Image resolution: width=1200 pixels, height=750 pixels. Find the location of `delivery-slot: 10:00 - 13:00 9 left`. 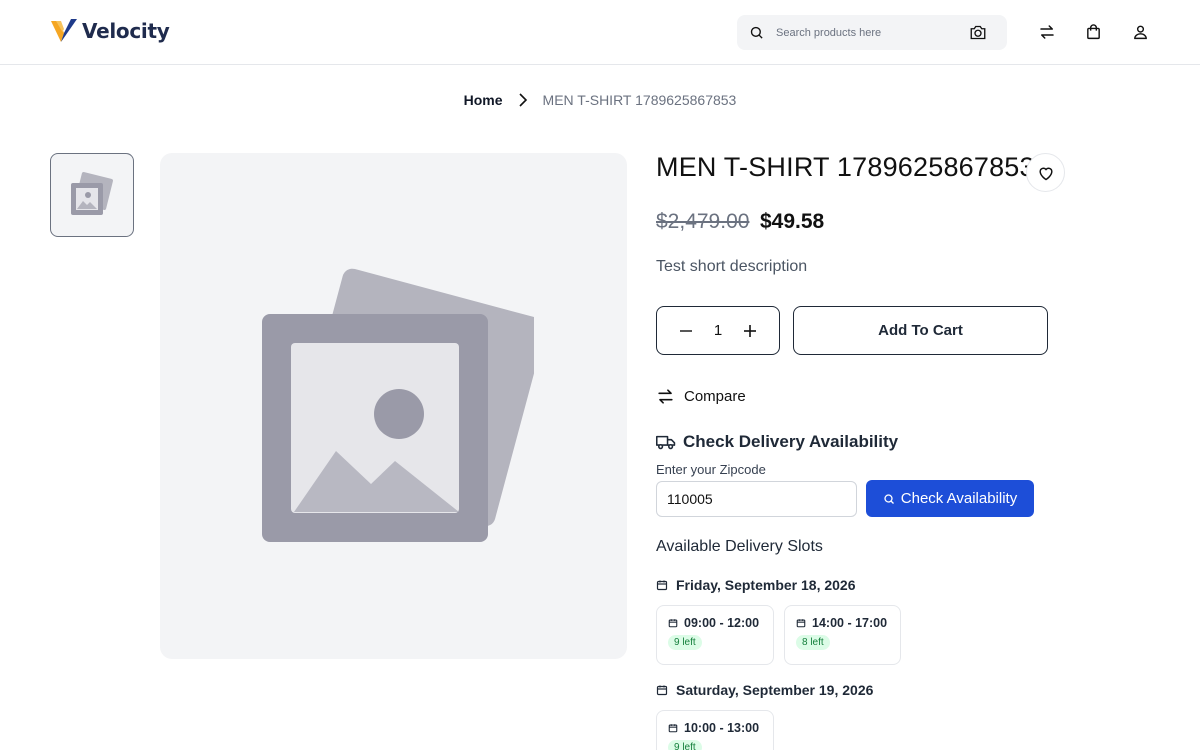

delivery-slot: 10:00 - 13:00 9 left is located at coordinates (715, 730).